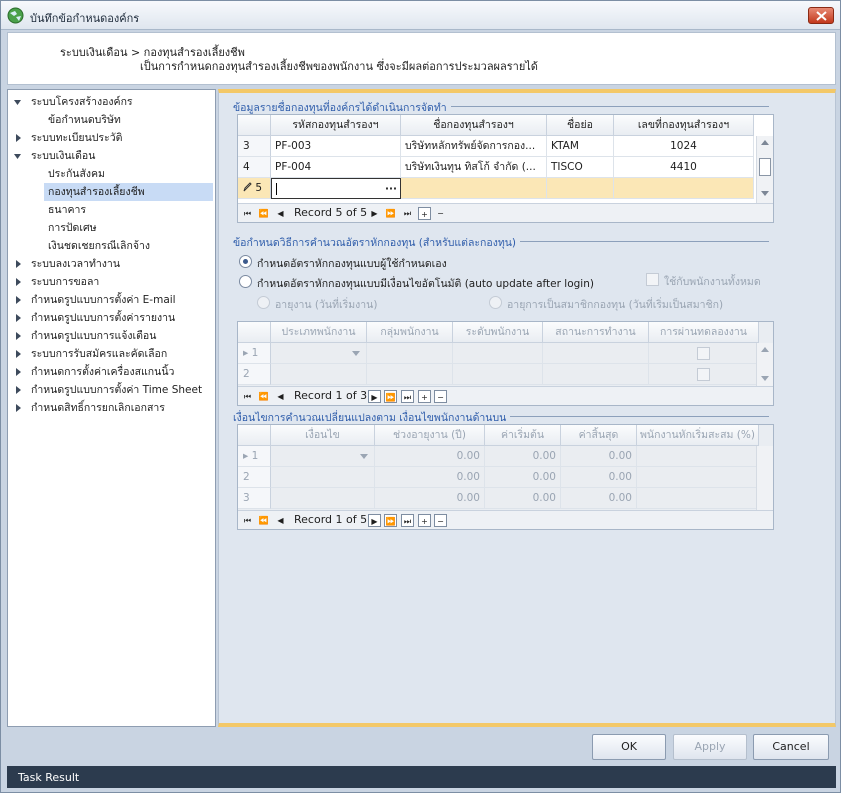 The image size is (841, 793). What do you see at coordinates (319, 353) in the screenshot?
I see `cell-emp-type` at bounding box center [319, 353].